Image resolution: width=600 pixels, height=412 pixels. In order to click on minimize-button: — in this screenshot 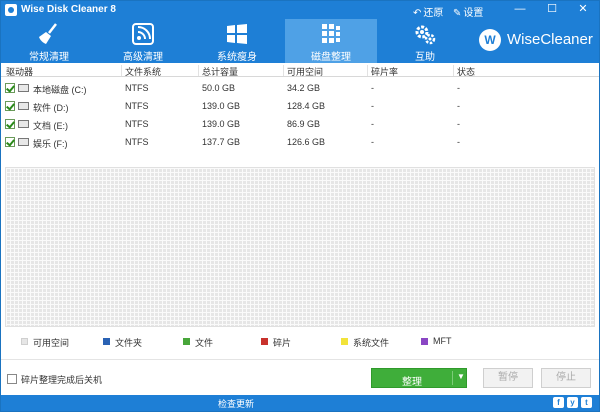, I will do `click(520, 10)`.